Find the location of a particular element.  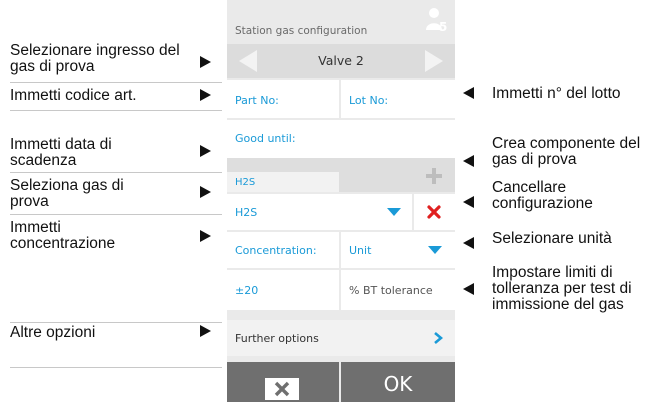

part-no-placeholder: Part No: is located at coordinates (257, 100).